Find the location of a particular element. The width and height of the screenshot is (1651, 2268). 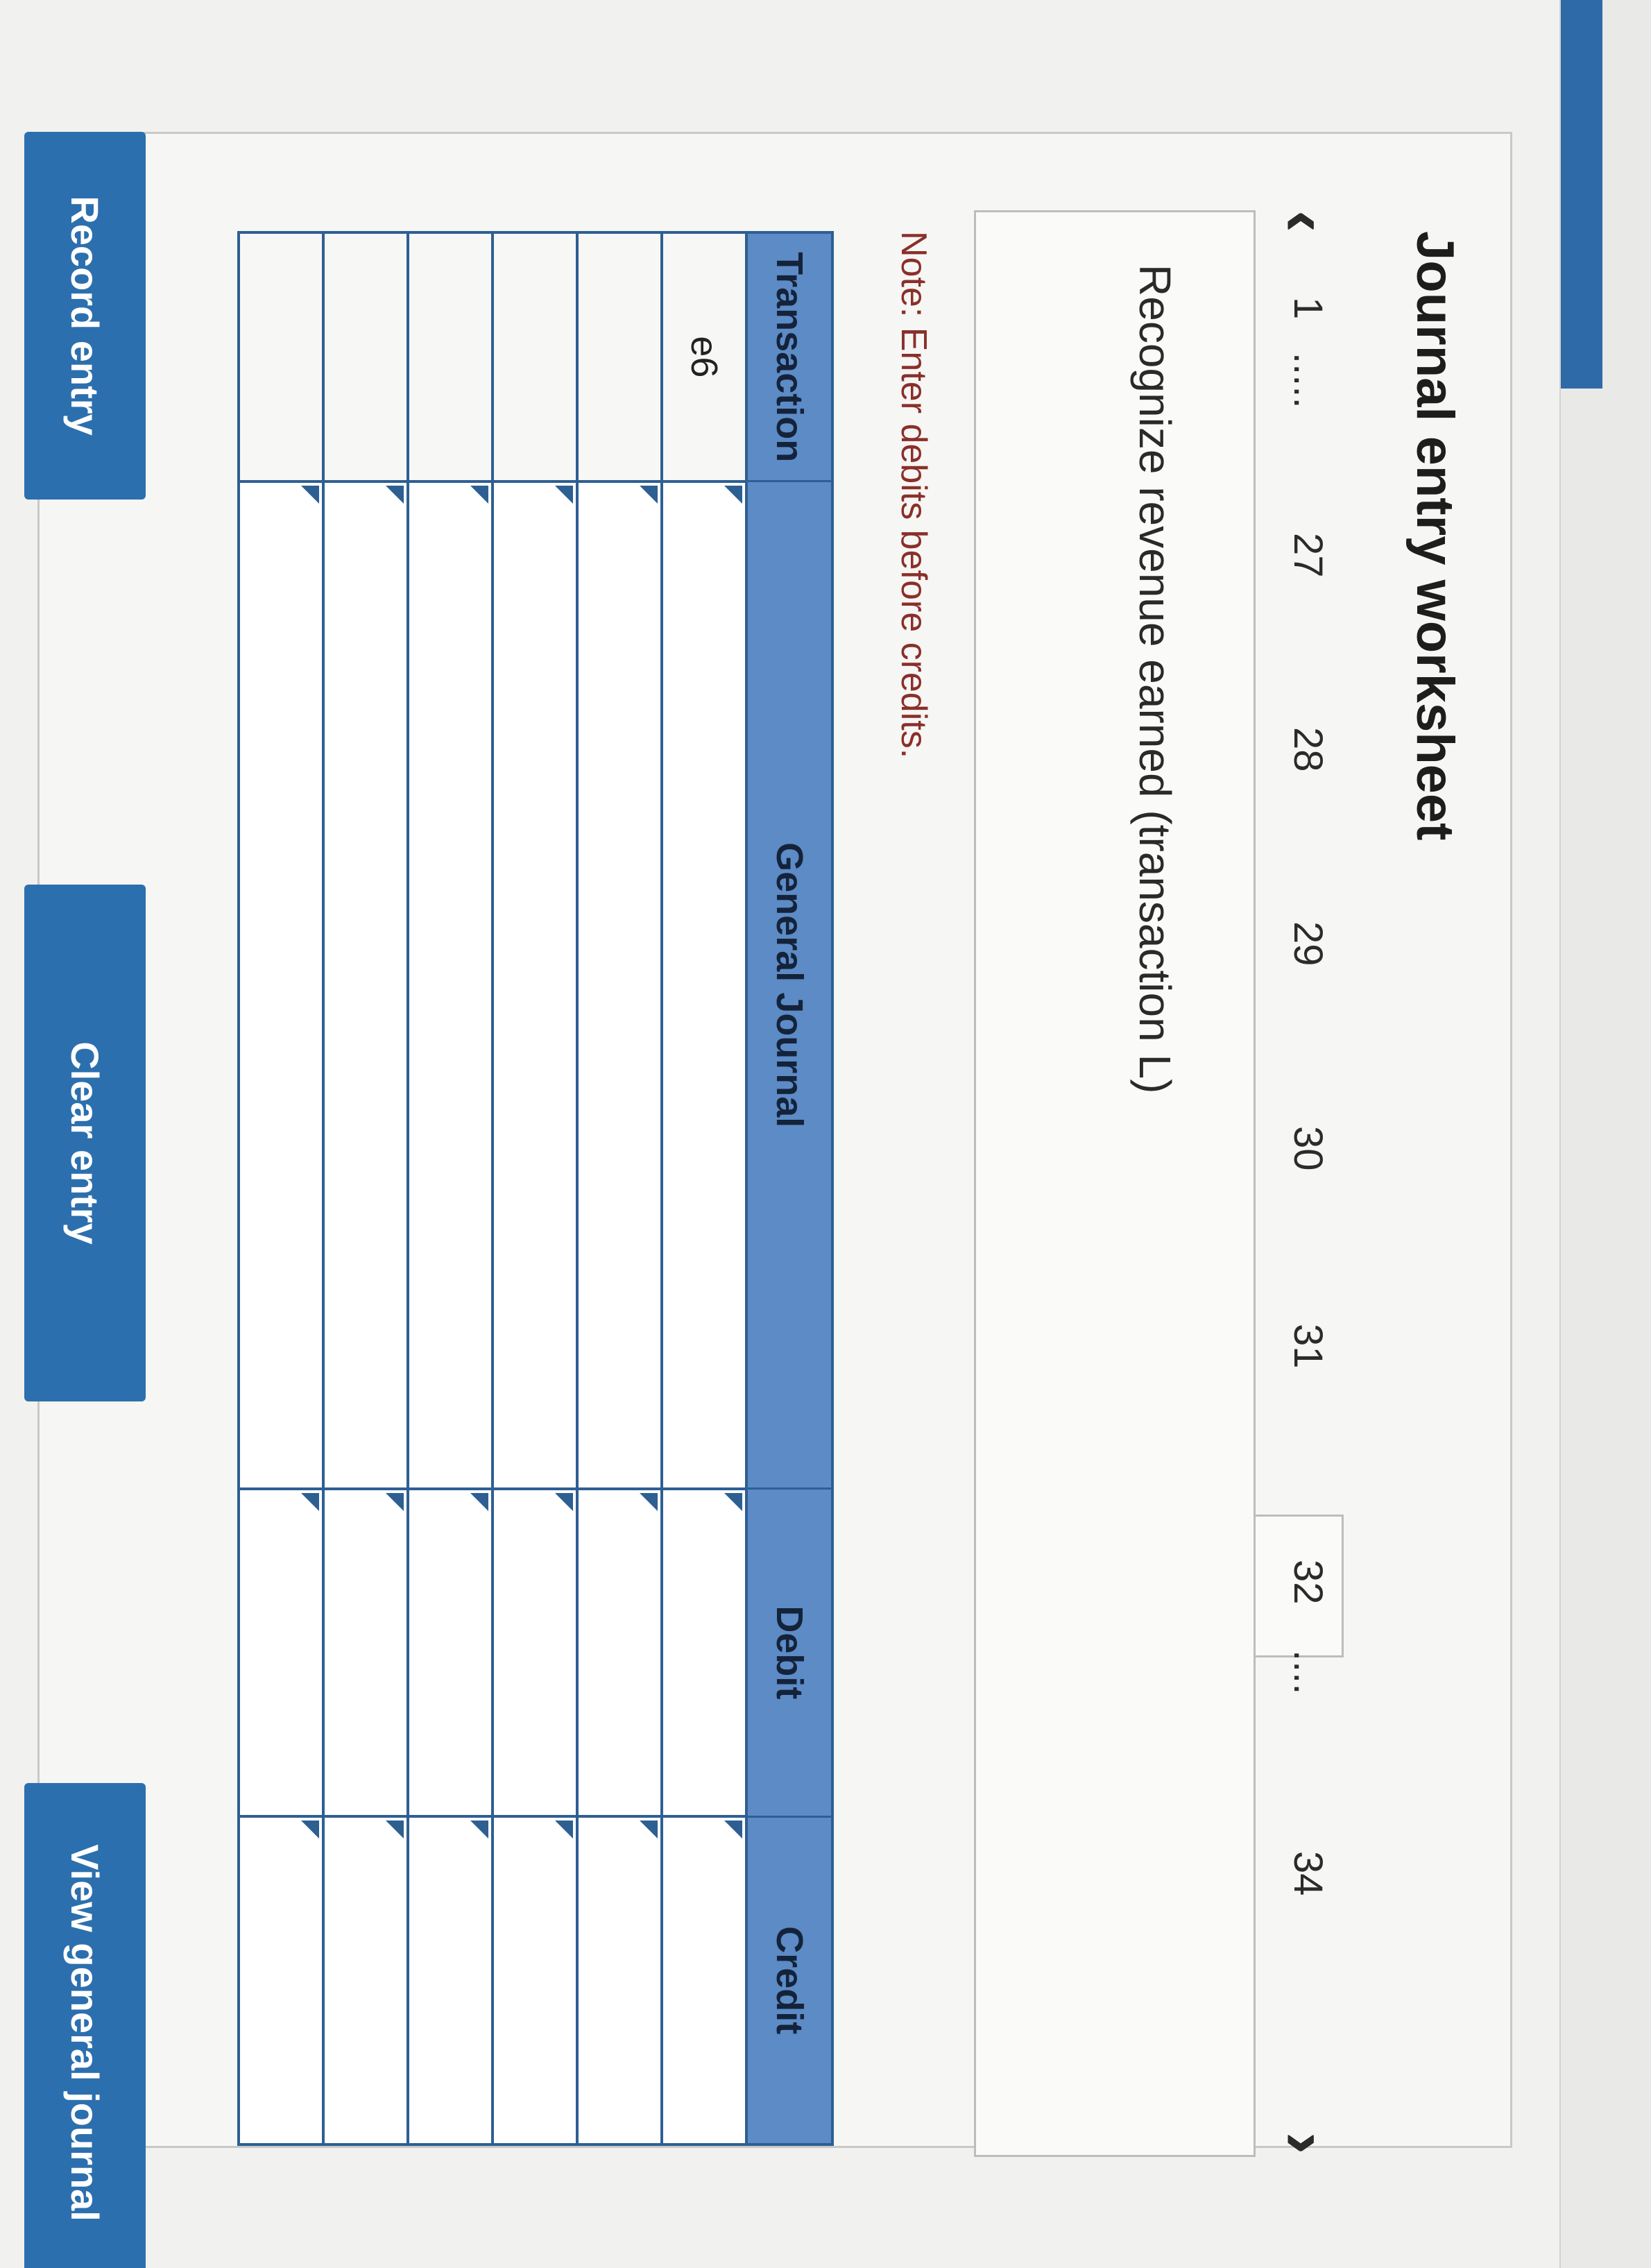

chevron-left-icon: ‹ is located at coordinates (1305, 221).